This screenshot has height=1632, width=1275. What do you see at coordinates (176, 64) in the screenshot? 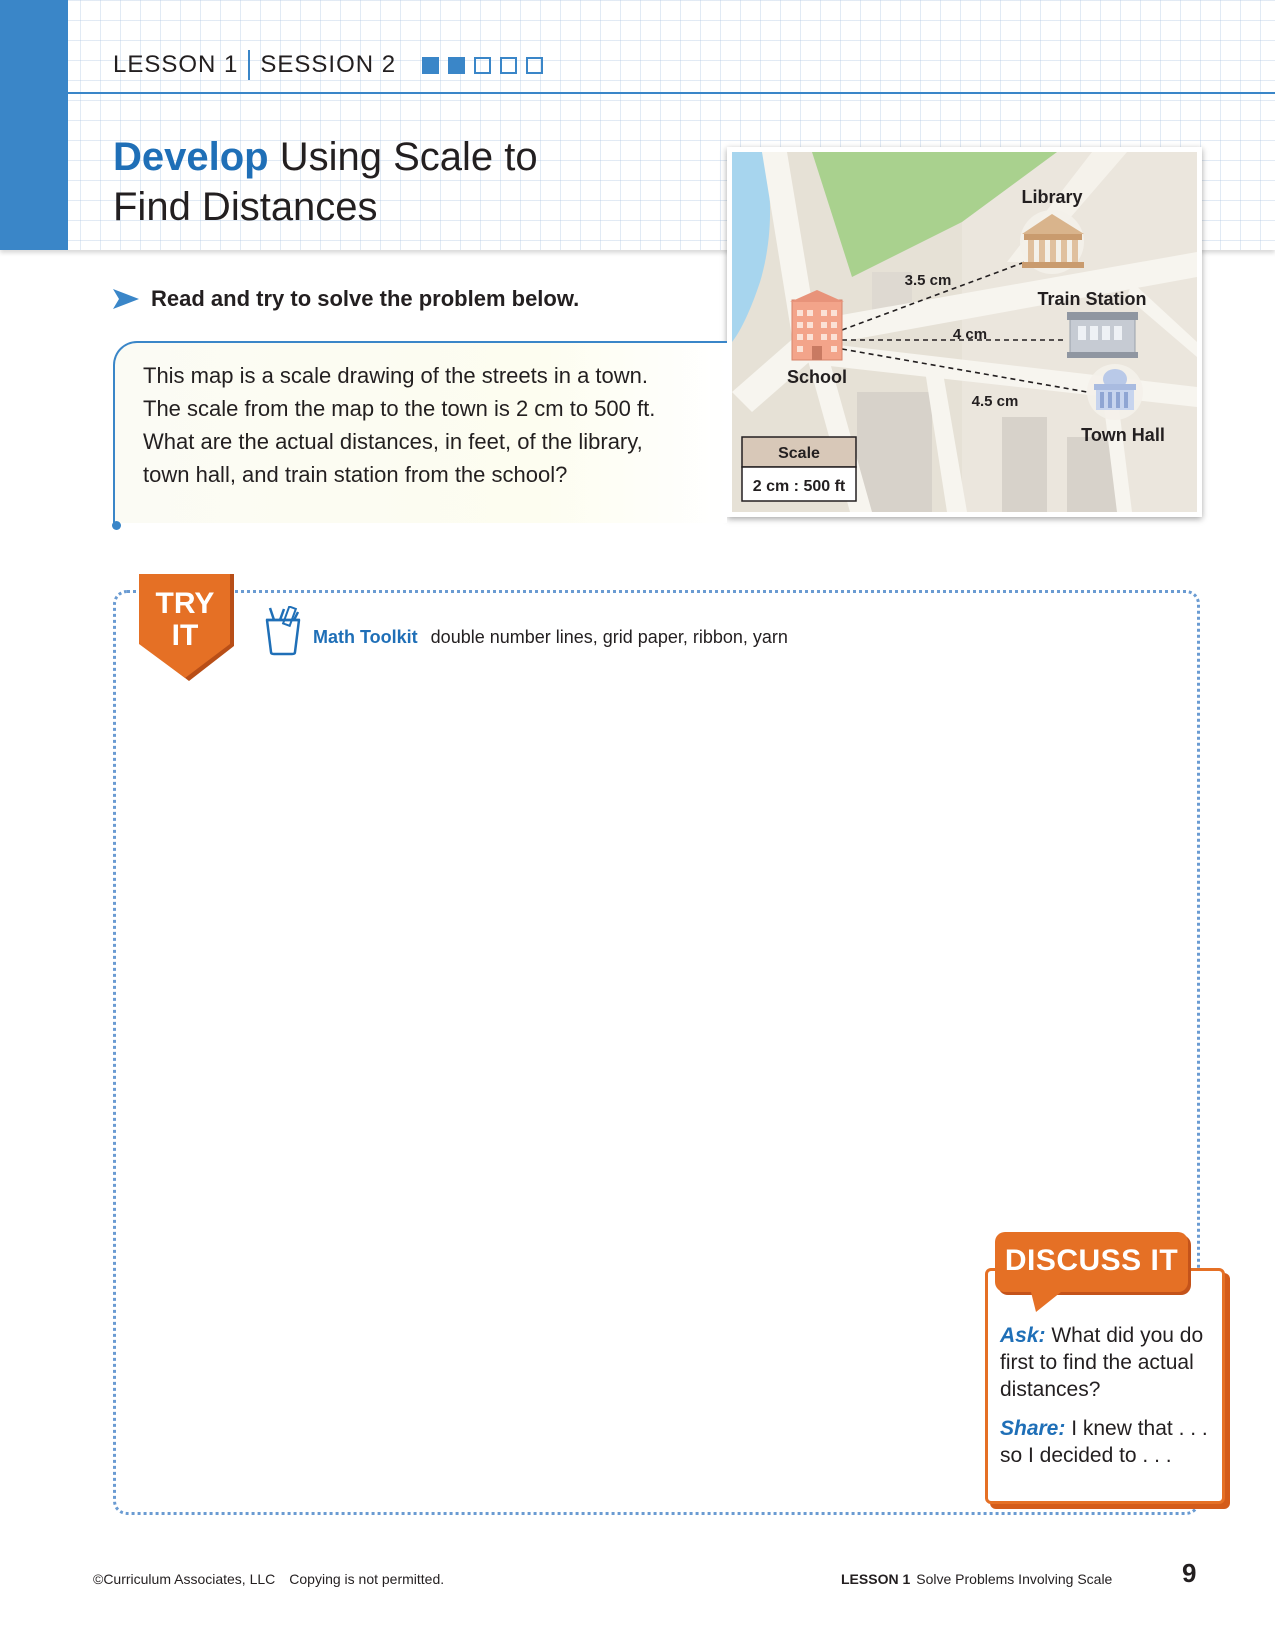
I see `lesson-label: LESSON 1` at bounding box center [176, 64].